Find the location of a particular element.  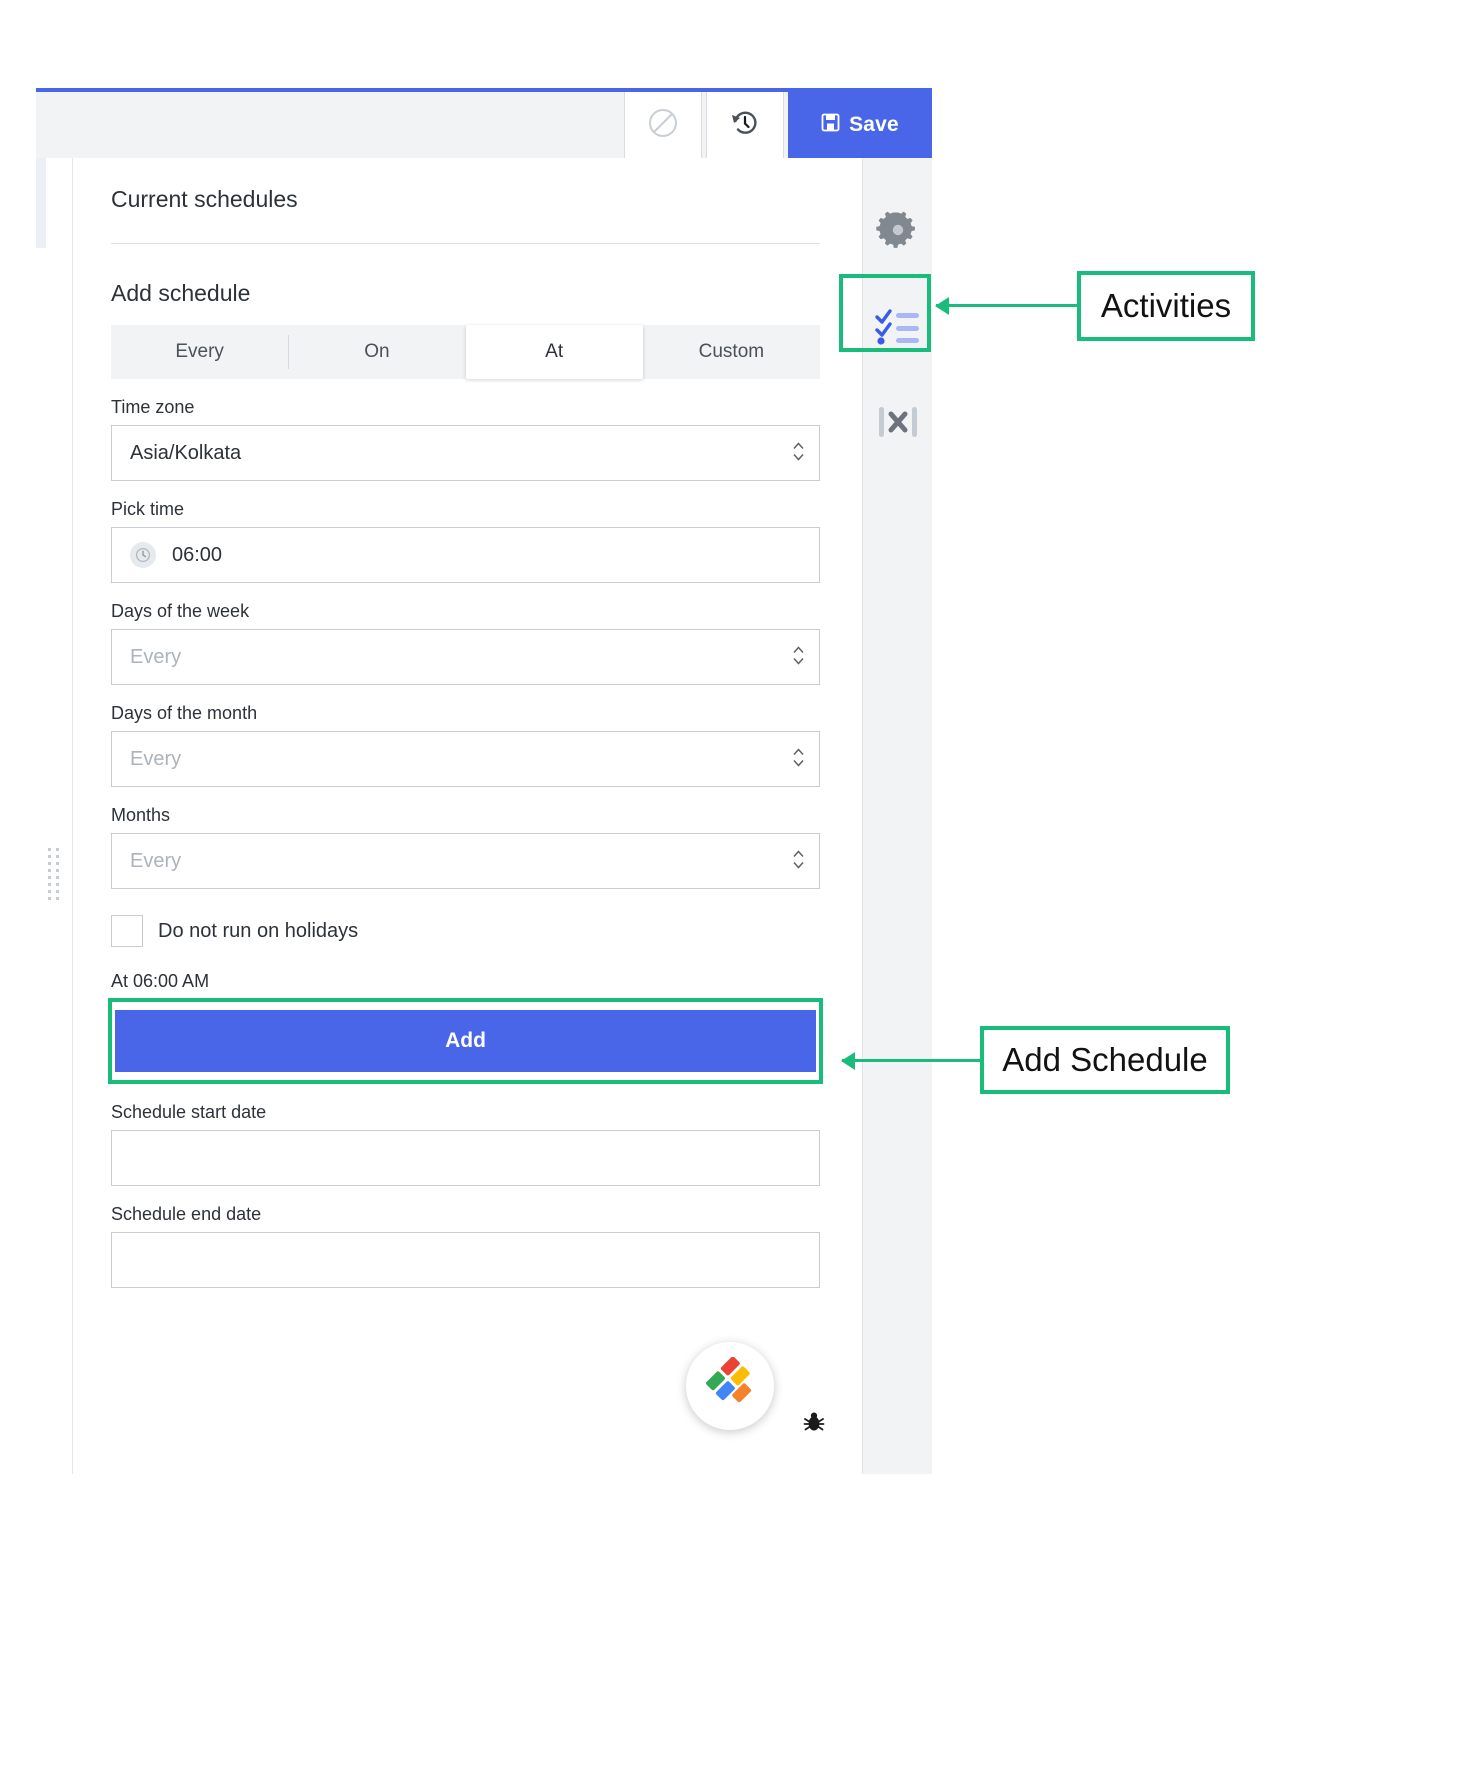

days-of-week-placeholder: Every is located at coordinates (156, 656).